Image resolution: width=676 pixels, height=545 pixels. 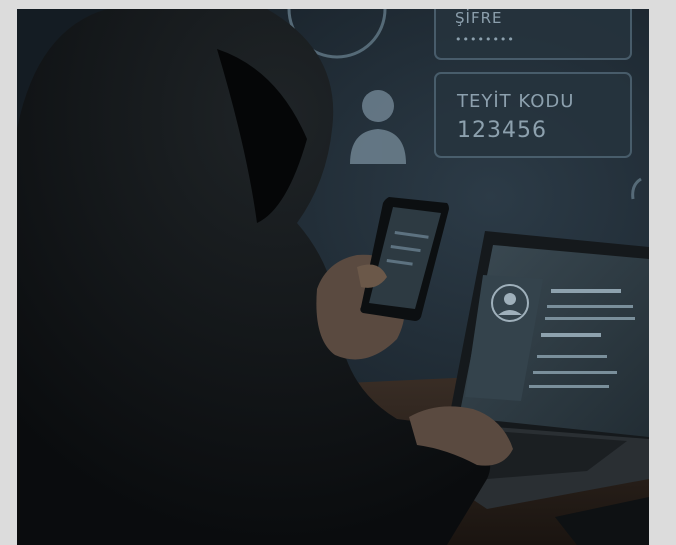 I want to click on password-mask: ••••••••, so click(x=485, y=39).